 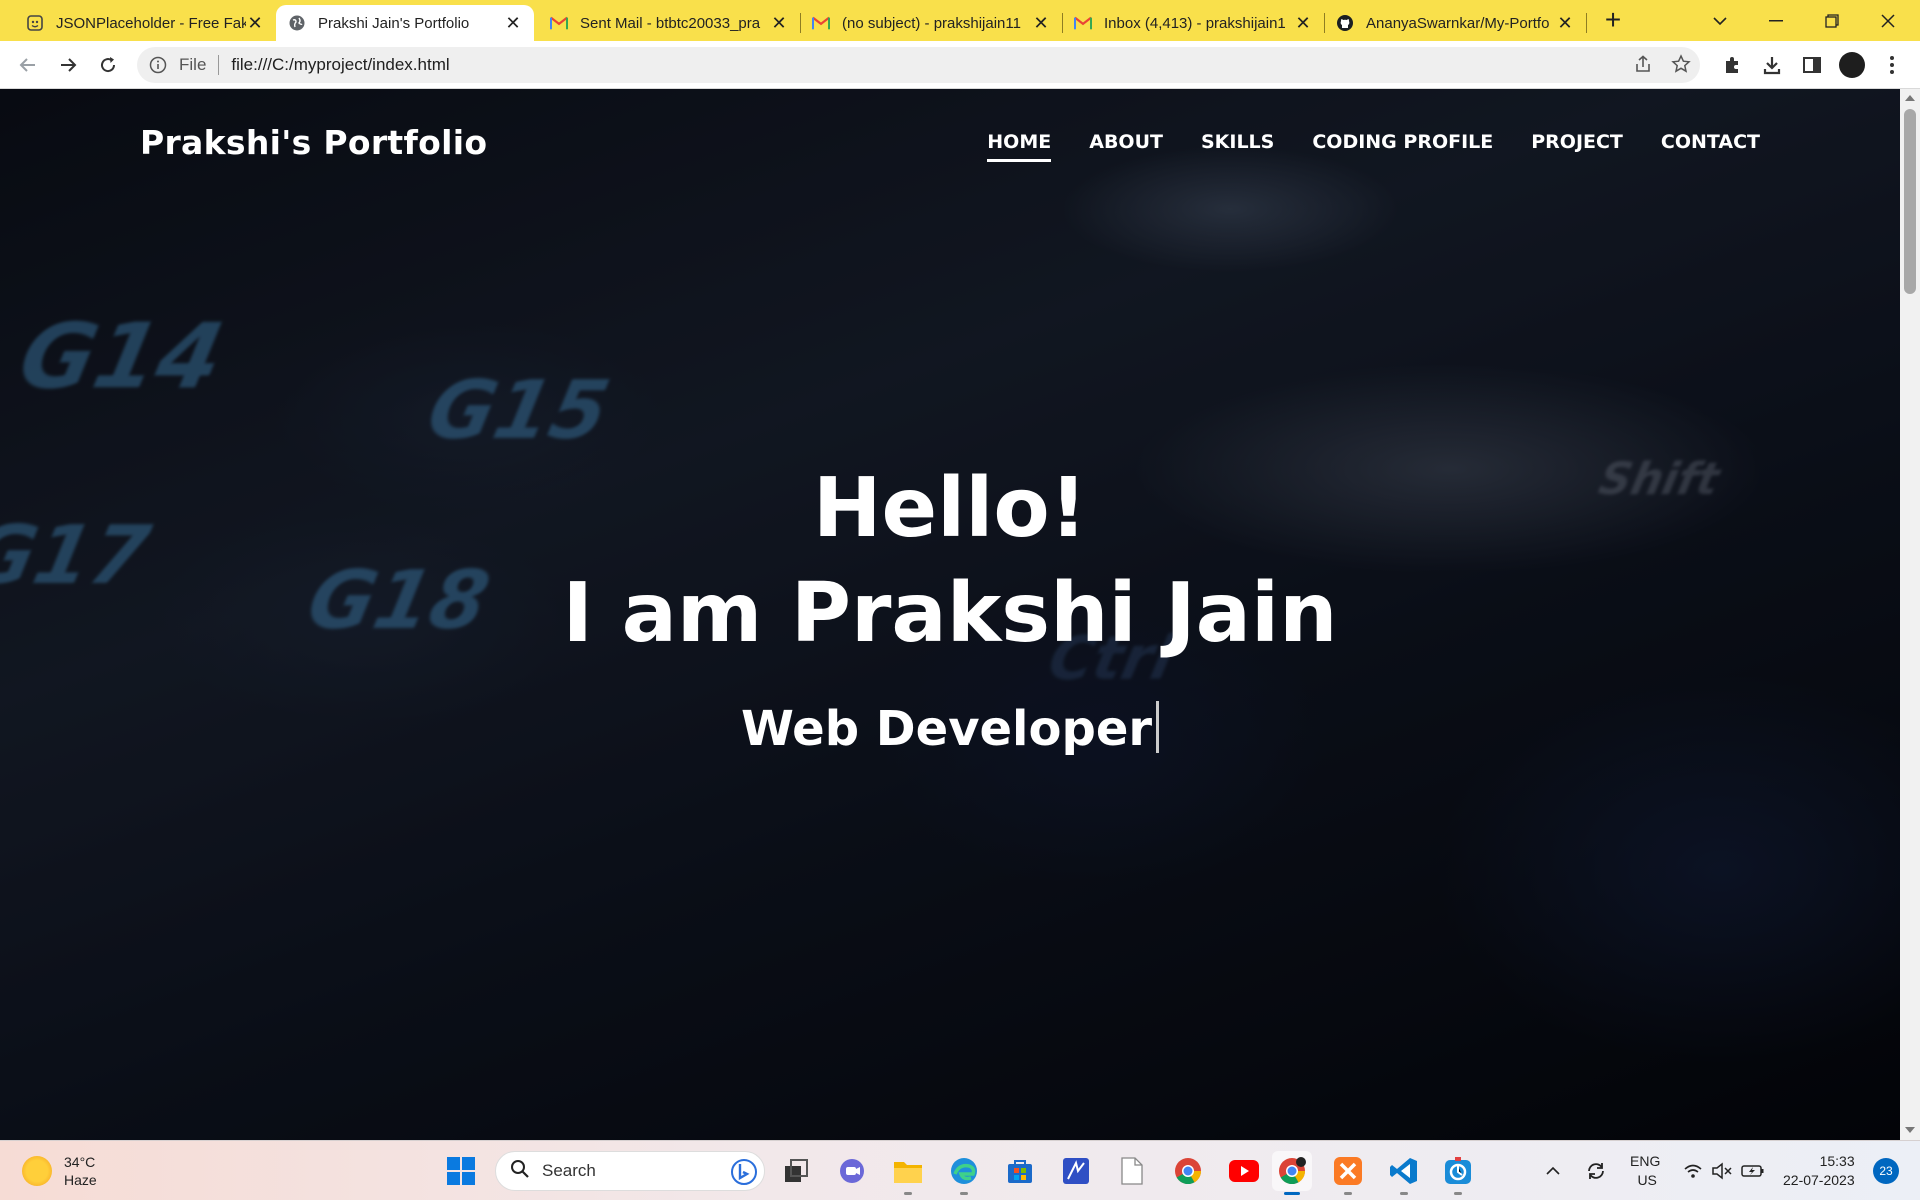 I want to click on tab-portfolio: Prakshi Jain's Portfolio ✕, so click(x=405, y=23).